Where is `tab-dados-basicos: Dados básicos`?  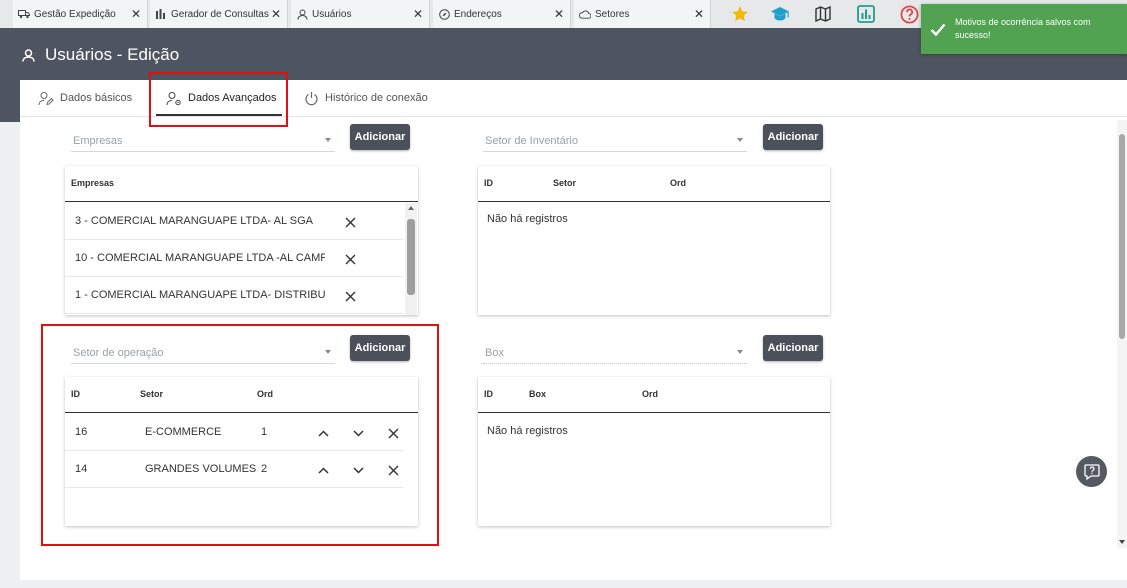 tab-dados-basicos: Dados básicos is located at coordinates (85, 98).